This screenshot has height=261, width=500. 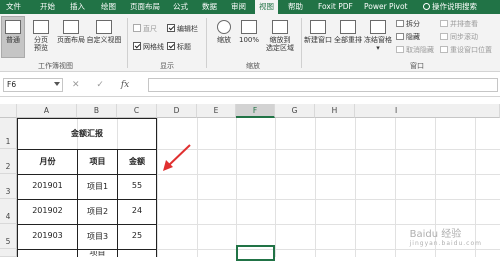 What do you see at coordinates (104, 40) in the screenshot?
I see `custom-views-label: 自定义视图` at bounding box center [104, 40].